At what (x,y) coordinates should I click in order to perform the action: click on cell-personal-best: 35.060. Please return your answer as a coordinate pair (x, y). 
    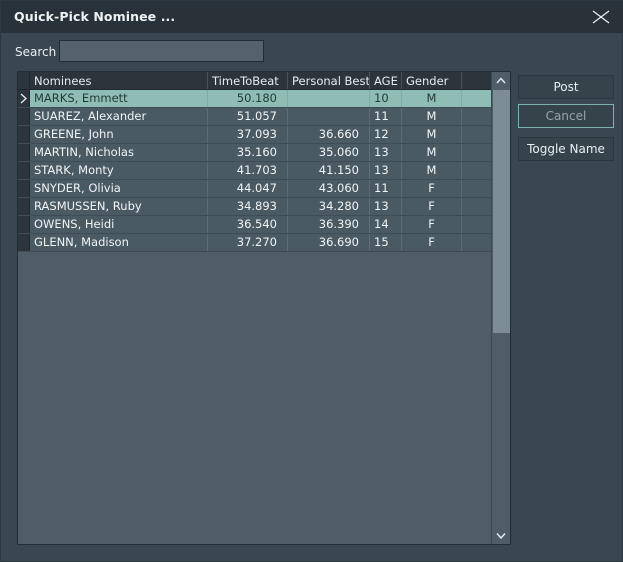
    Looking at the image, I should click on (329, 152).